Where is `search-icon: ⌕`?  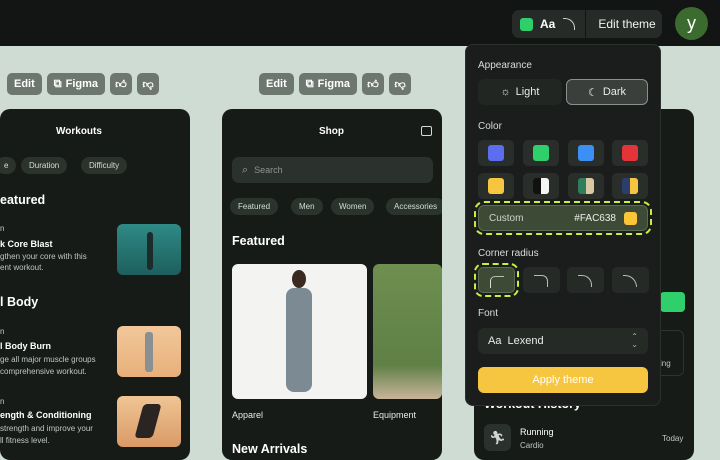 search-icon: ⌕ is located at coordinates (245, 169).